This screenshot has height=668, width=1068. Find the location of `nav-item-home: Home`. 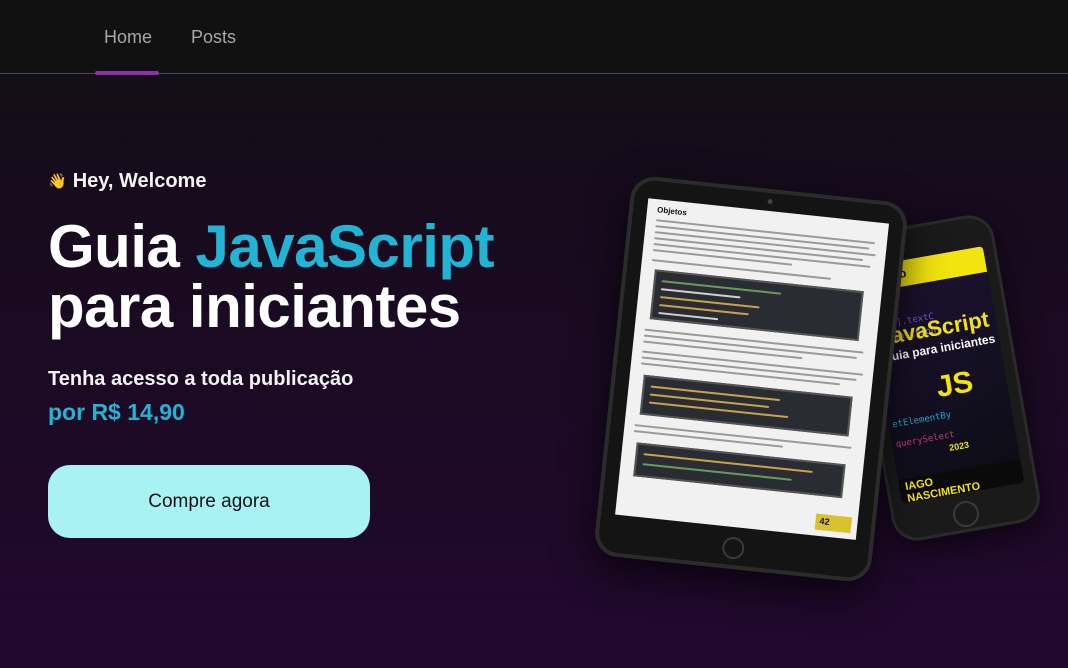

nav-item-home: Home is located at coordinates (128, 37).